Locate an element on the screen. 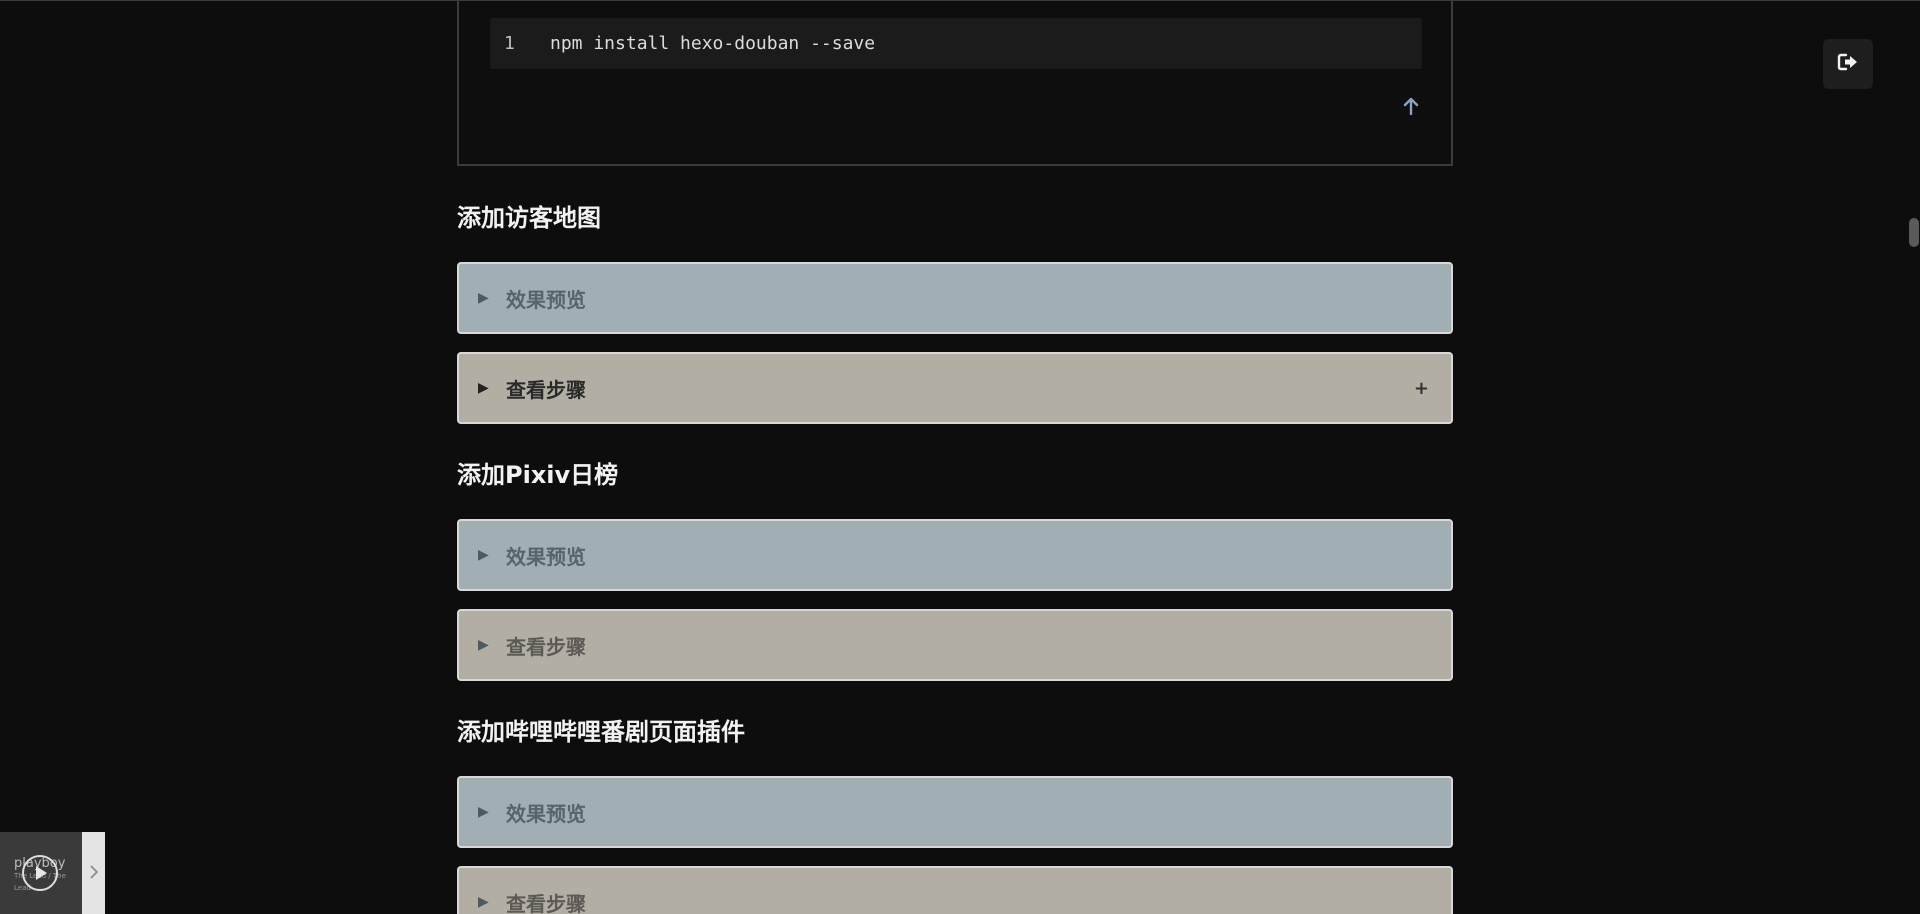 The height and width of the screenshot is (914, 1920). section-title-visitor-map: 添加访客地图 is located at coordinates (529, 218).